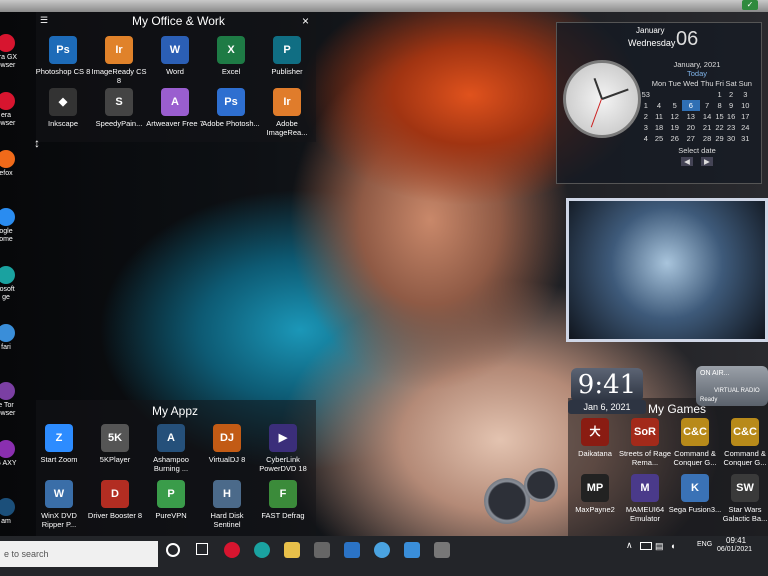 Image resolution: width=768 pixels, height=576 pixels. I want to click on calendar-prev-button: ◀, so click(687, 161).